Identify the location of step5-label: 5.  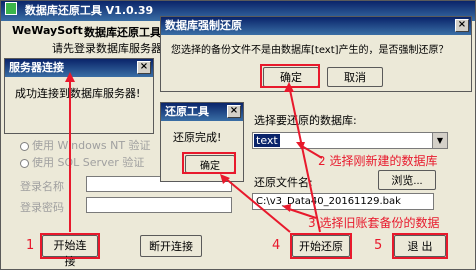
(378, 245).